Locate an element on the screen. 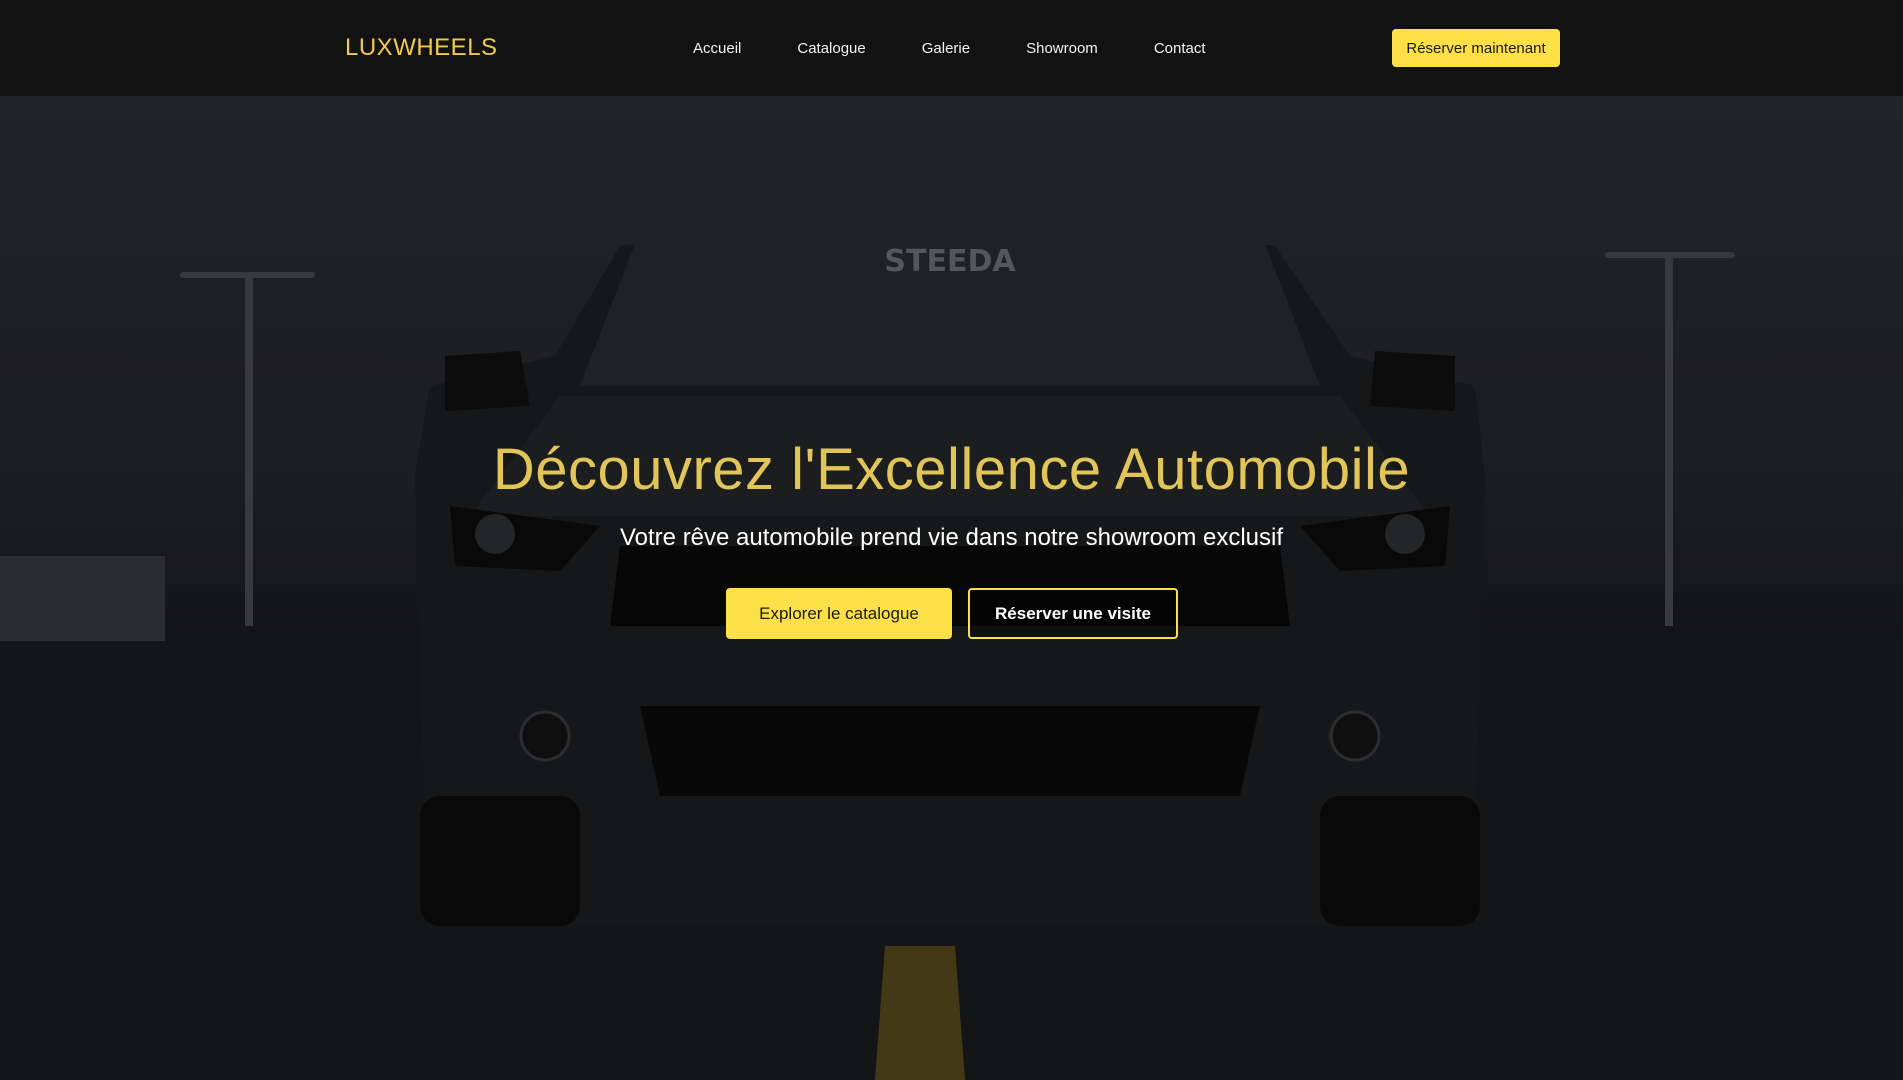 The height and width of the screenshot is (1080, 1903). brand-logo: LUXWHEELS is located at coordinates (421, 48).